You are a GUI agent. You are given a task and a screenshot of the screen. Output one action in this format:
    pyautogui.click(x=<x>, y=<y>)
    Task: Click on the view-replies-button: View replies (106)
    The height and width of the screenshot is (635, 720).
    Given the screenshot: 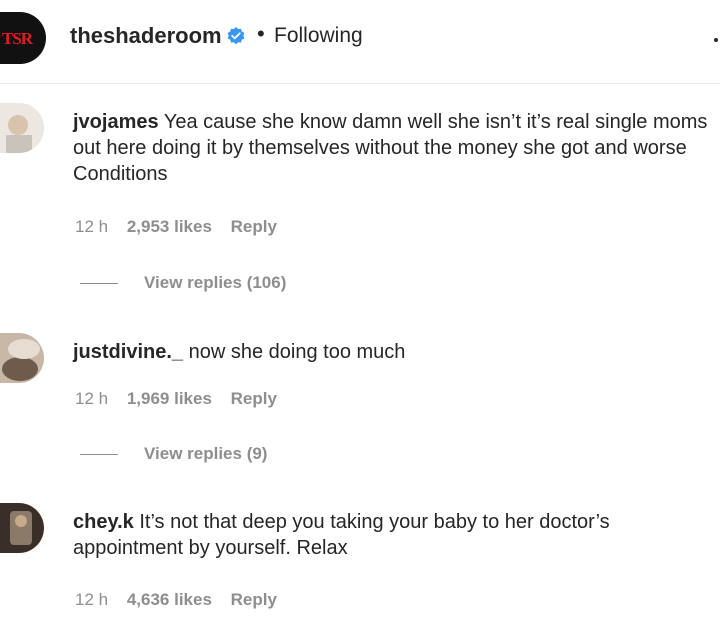 What is the action you would take?
    pyautogui.click(x=183, y=283)
    